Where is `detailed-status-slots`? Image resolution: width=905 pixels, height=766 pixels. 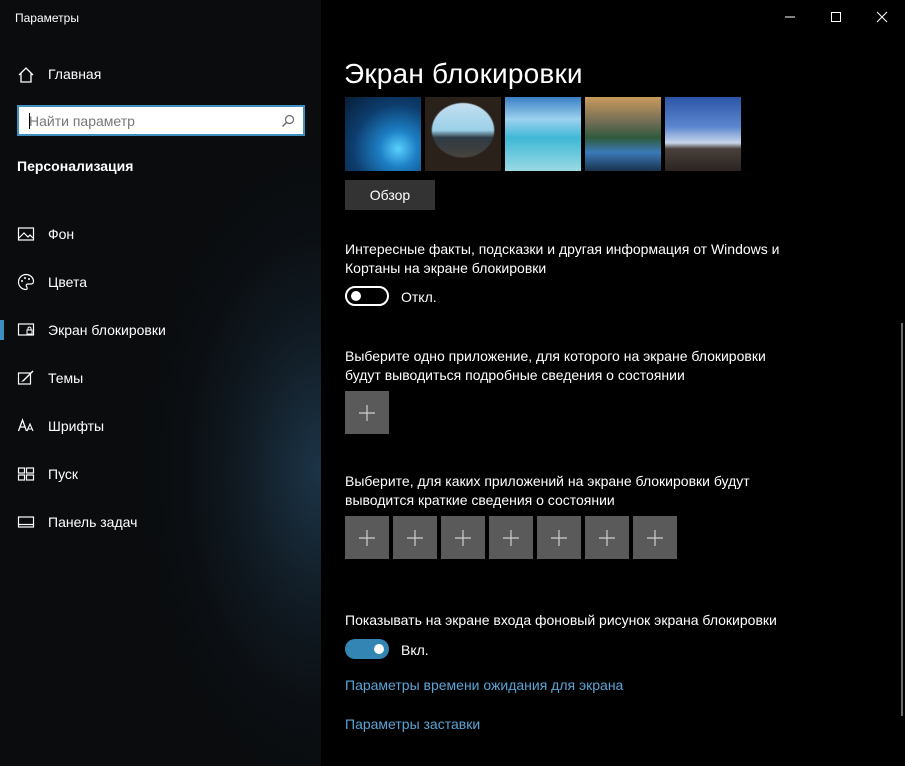
detailed-status-slots is located at coordinates (369, 412).